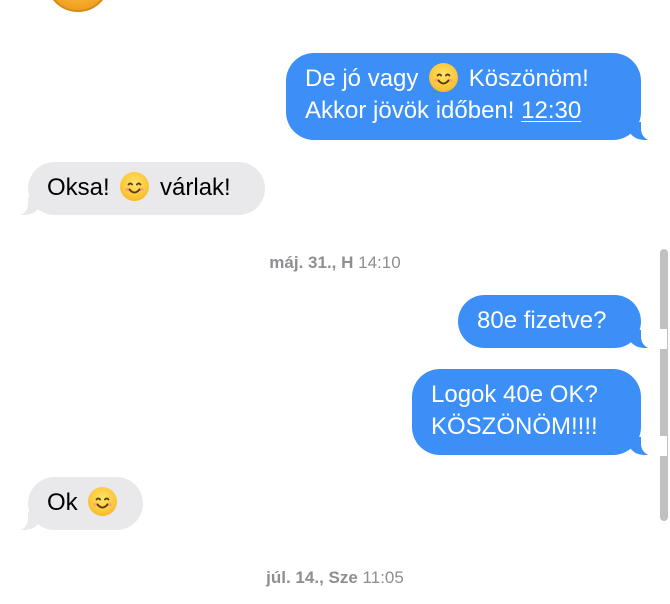 This screenshot has height=604, width=670. I want to click on message-text: Ok, so click(62, 502).